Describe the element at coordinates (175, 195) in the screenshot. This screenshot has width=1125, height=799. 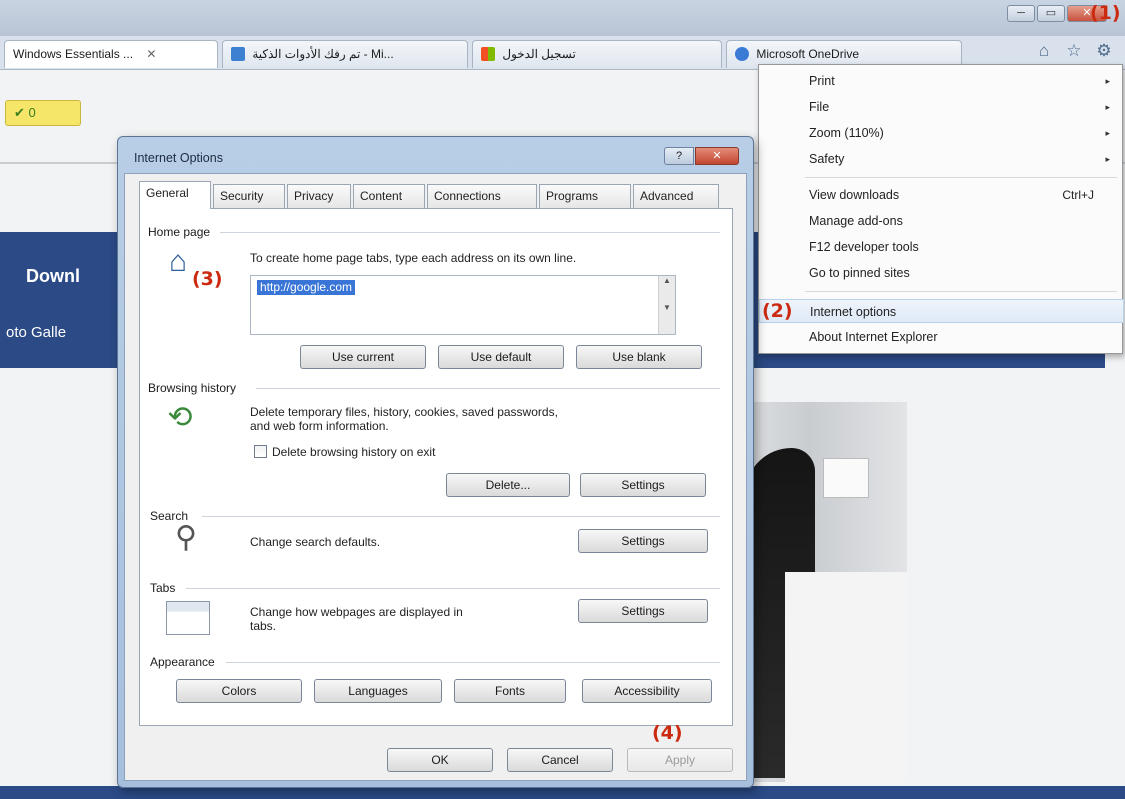
I see `tab-general: General` at that location.